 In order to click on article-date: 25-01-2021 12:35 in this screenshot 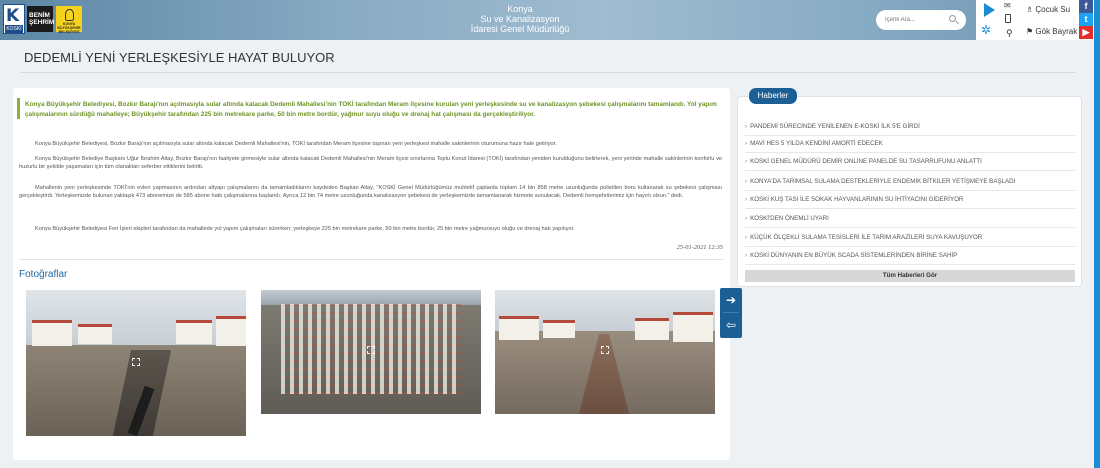, I will do `click(699, 247)`.